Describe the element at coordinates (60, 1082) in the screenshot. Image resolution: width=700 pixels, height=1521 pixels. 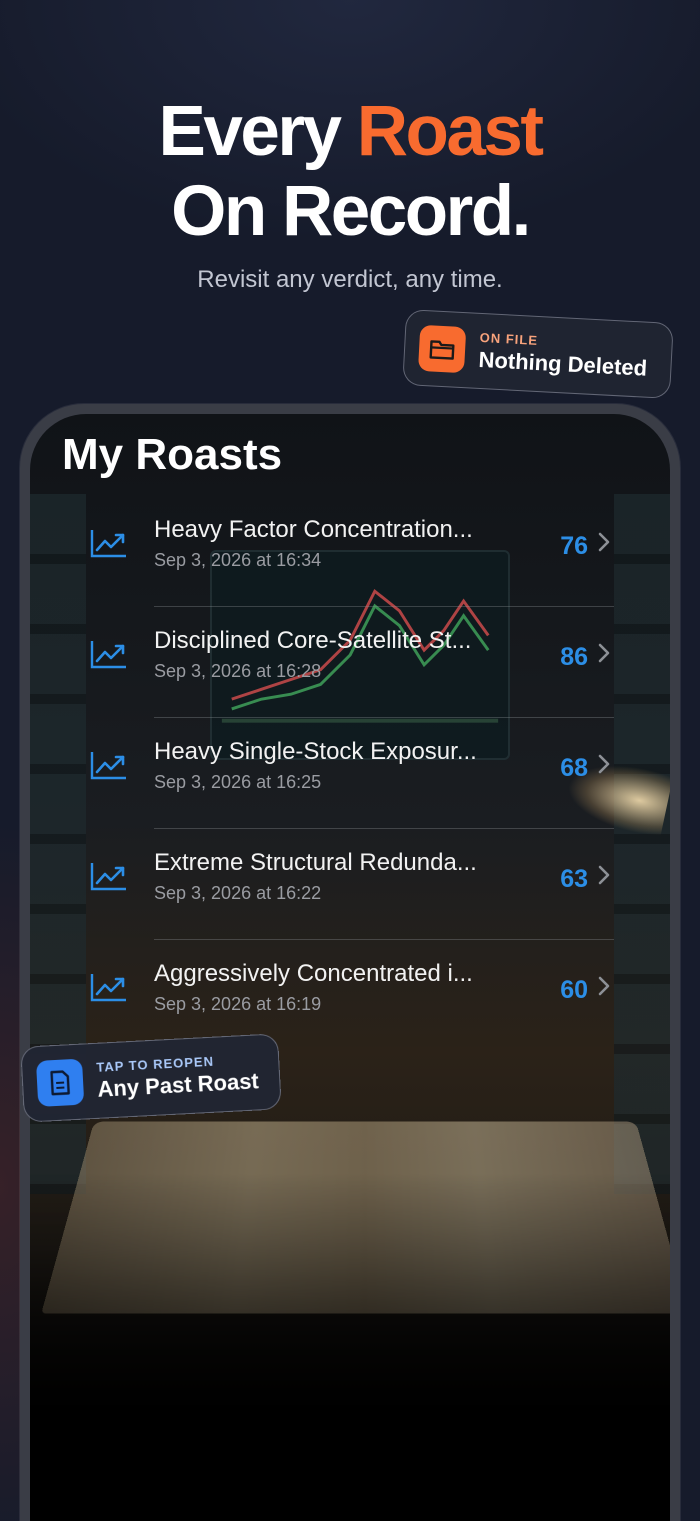
I see `document-icon` at that location.